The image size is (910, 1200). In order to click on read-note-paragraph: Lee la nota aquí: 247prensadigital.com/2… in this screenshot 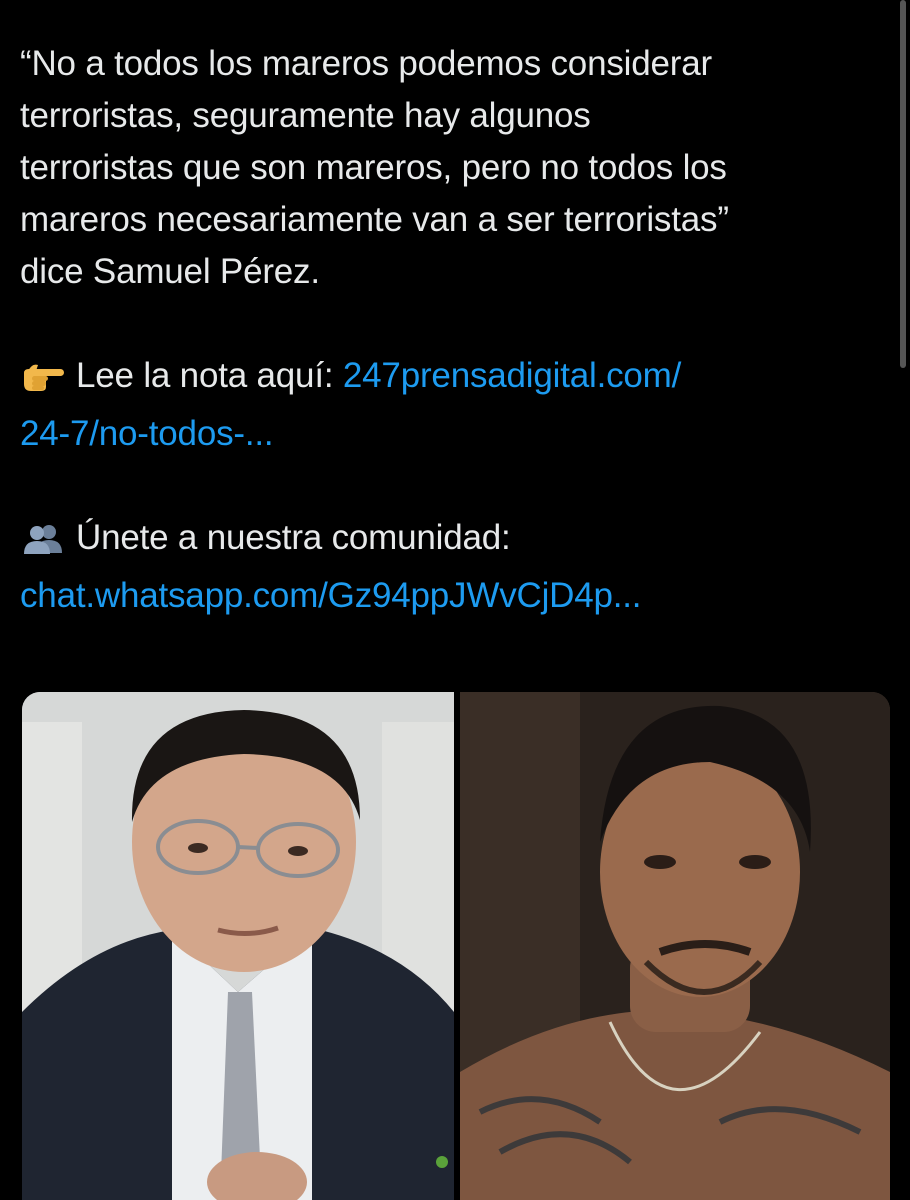, I will do `click(450, 405)`.